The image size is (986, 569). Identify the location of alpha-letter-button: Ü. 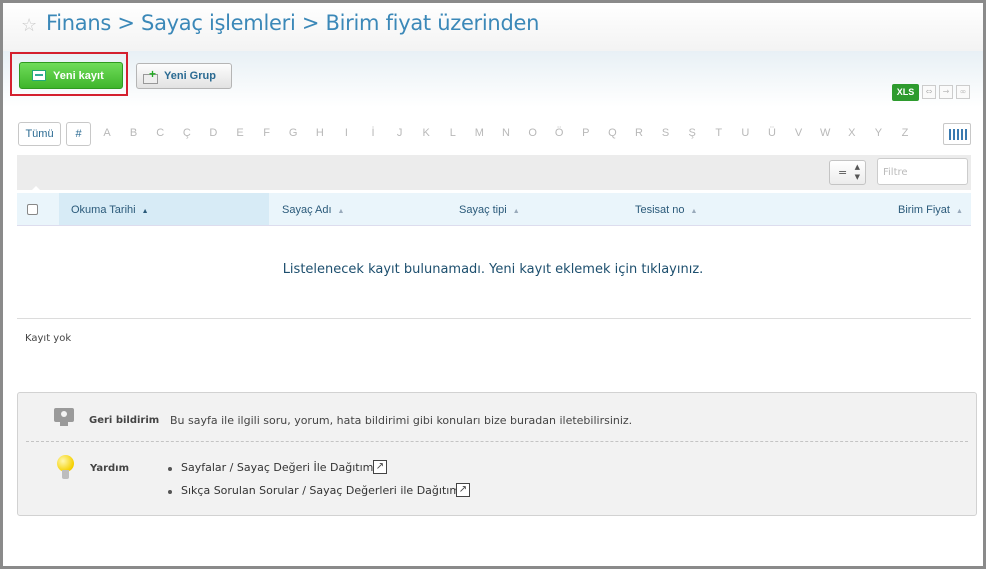
(772, 134).